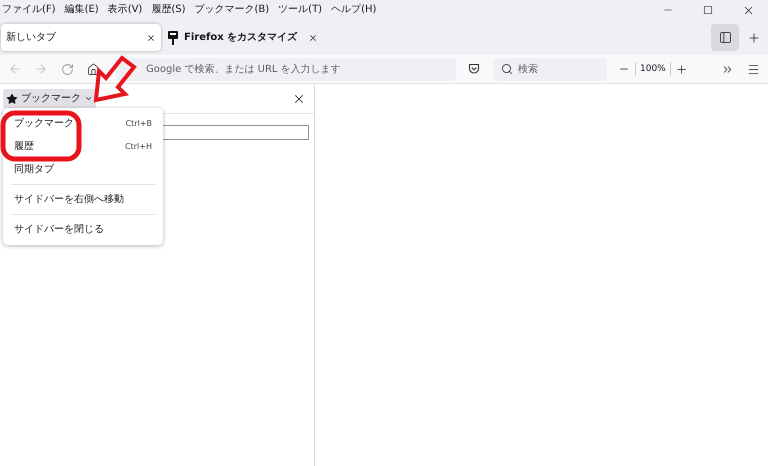  I want to click on home-icon, so click(93, 69).